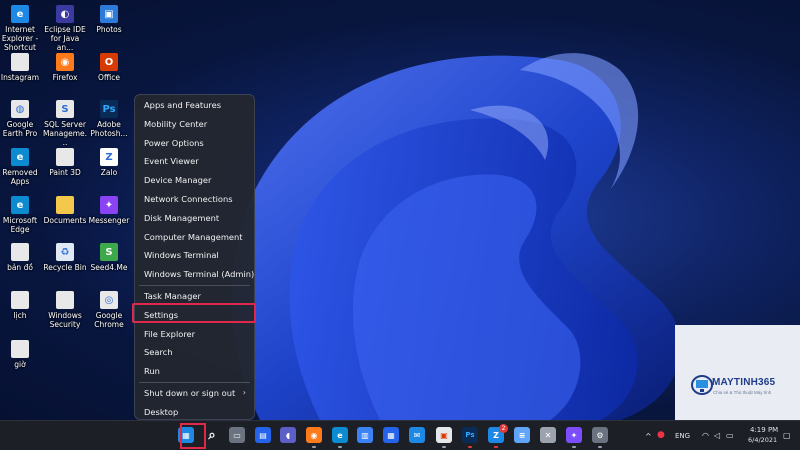 The width and height of the screenshot is (800, 450). Describe the element at coordinates (764, 430) in the screenshot. I see `clock-time: 4:19 PM` at that location.